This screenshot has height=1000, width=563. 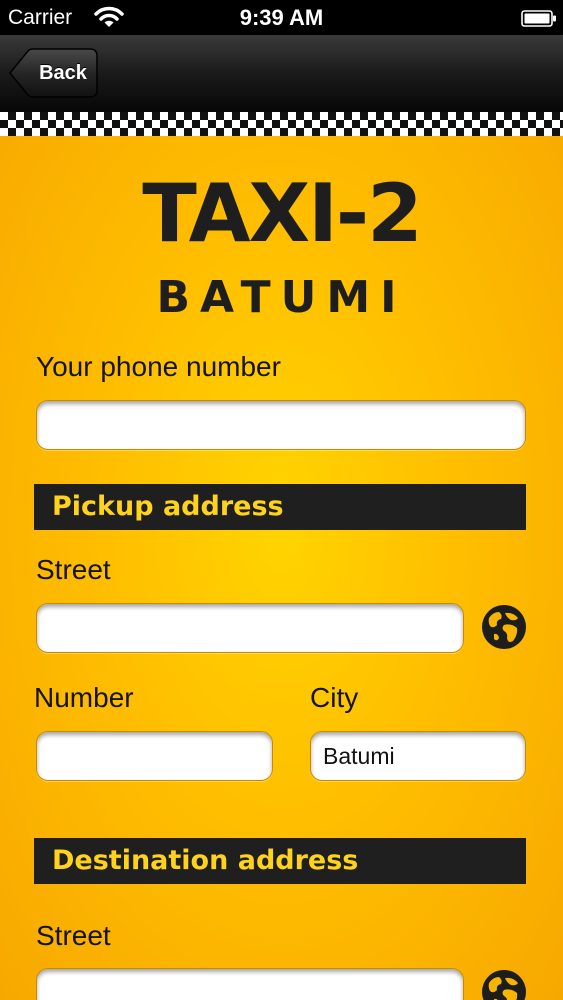 What do you see at coordinates (281, 124) in the screenshot?
I see `checker-strip` at bounding box center [281, 124].